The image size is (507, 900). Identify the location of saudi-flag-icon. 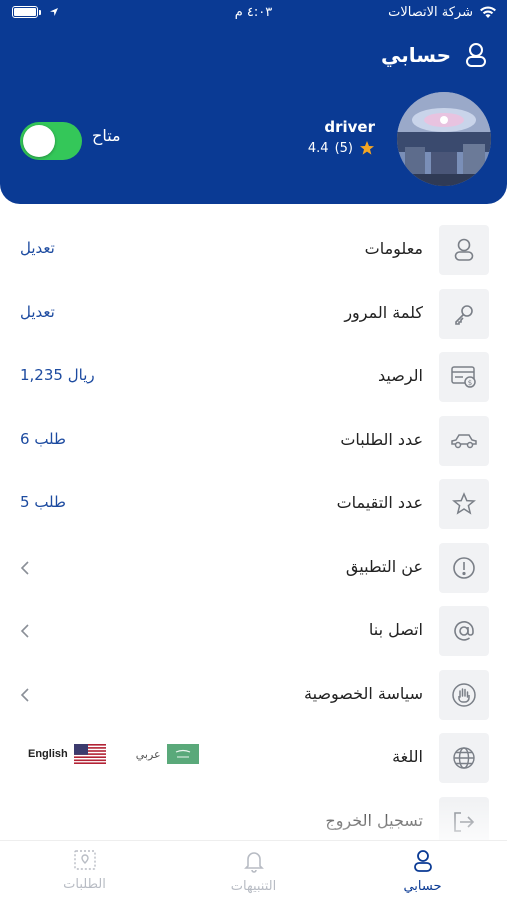
(182, 754).